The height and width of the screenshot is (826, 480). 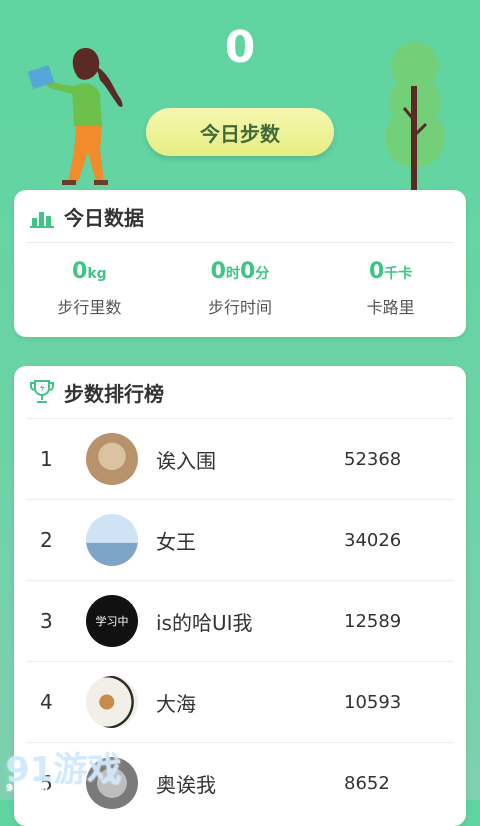 I want to click on step-score: 8652, so click(x=367, y=783).